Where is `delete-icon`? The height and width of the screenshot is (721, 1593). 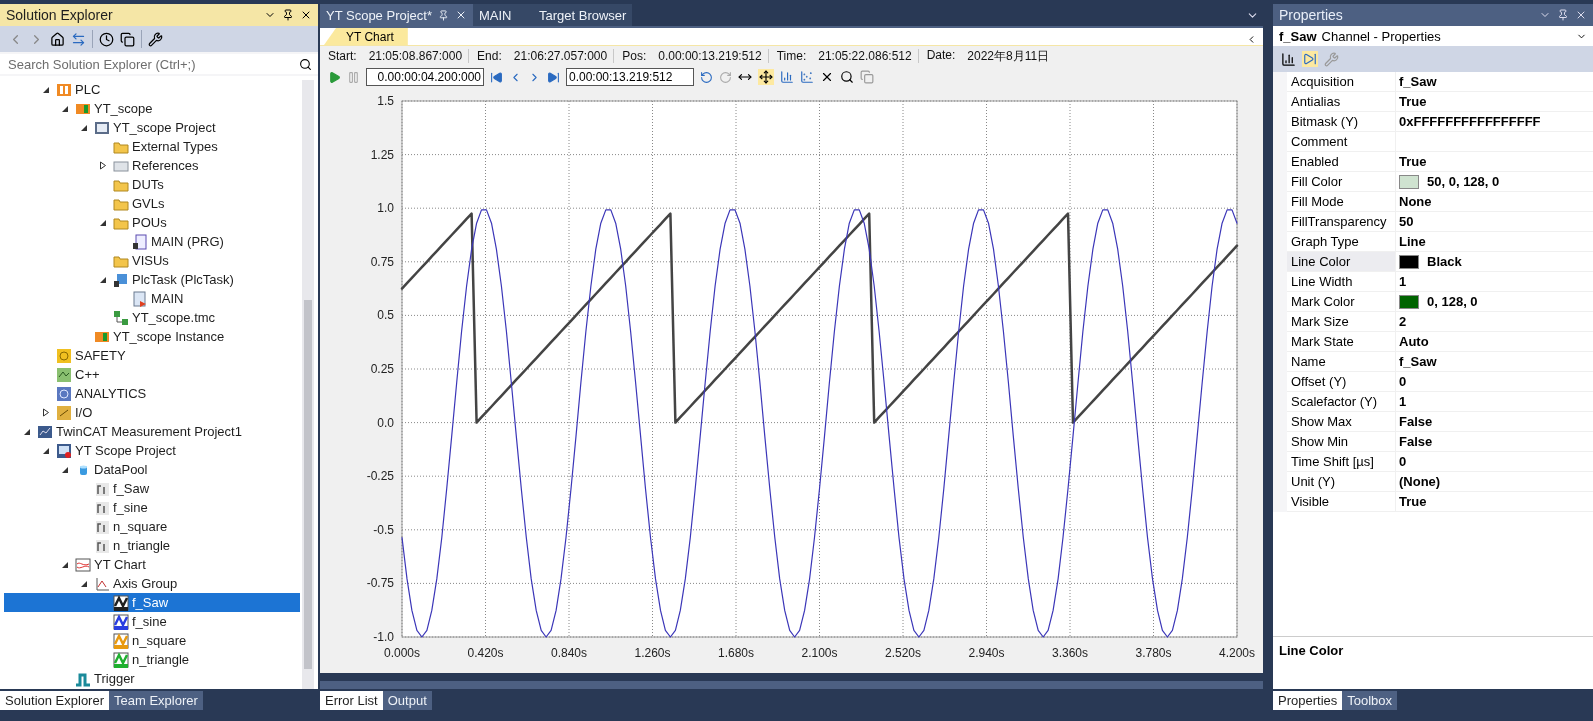 delete-icon is located at coordinates (827, 77).